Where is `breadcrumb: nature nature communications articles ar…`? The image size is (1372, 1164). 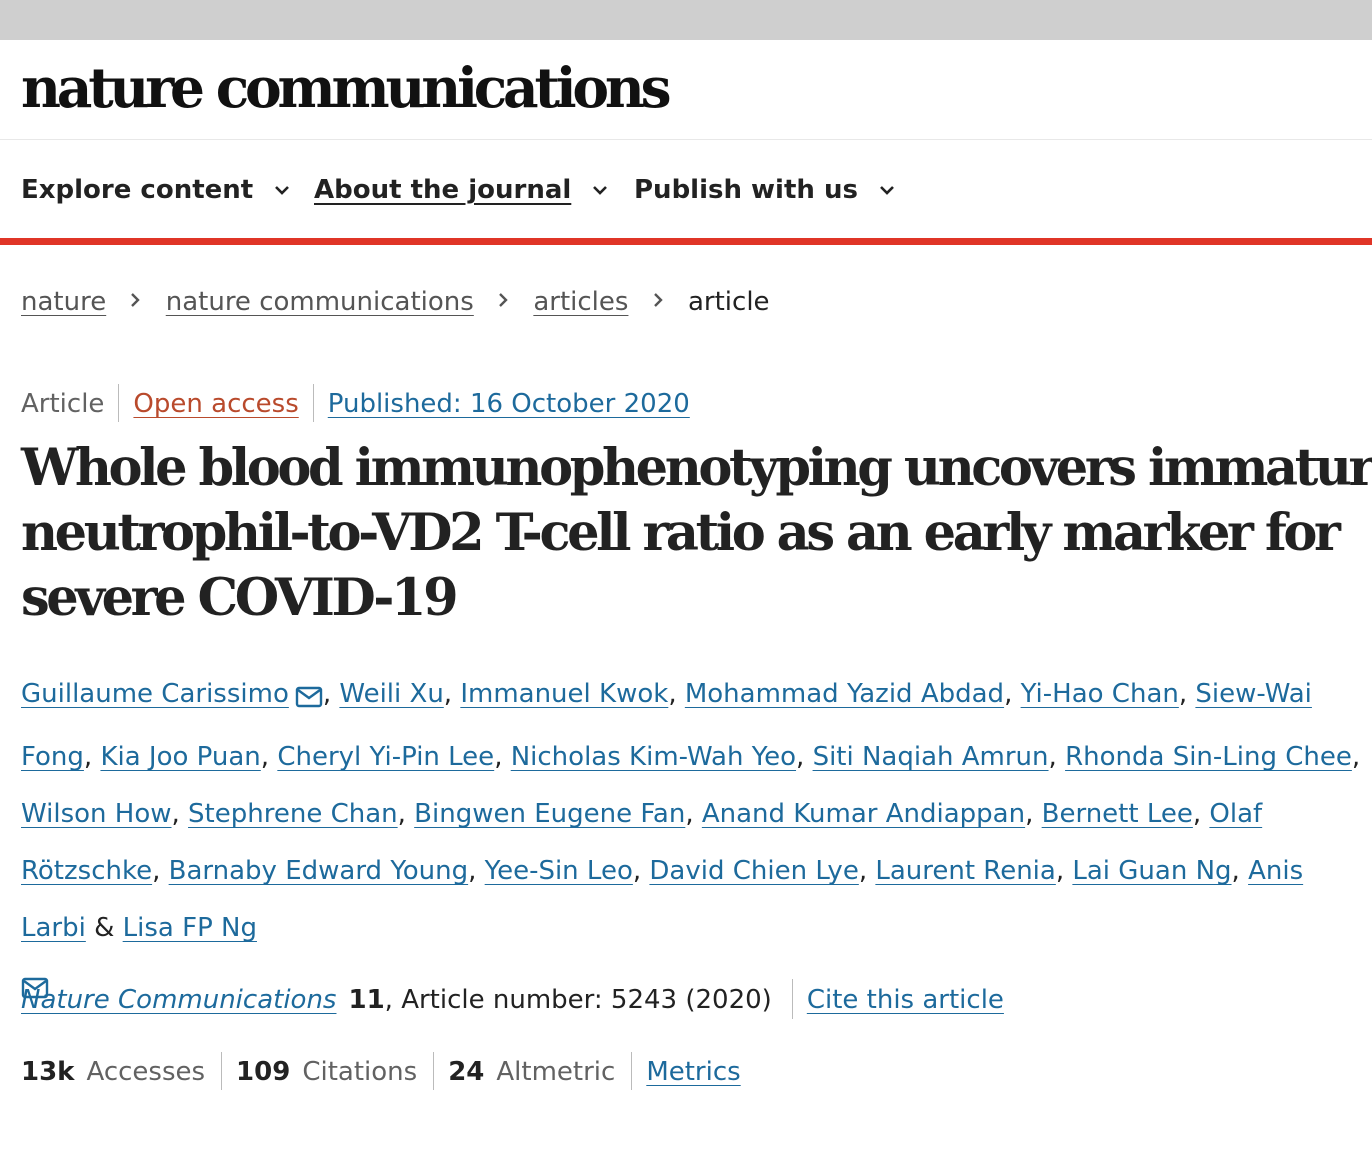 breadcrumb: nature nature communications articles ar… is located at coordinates (395, 302).